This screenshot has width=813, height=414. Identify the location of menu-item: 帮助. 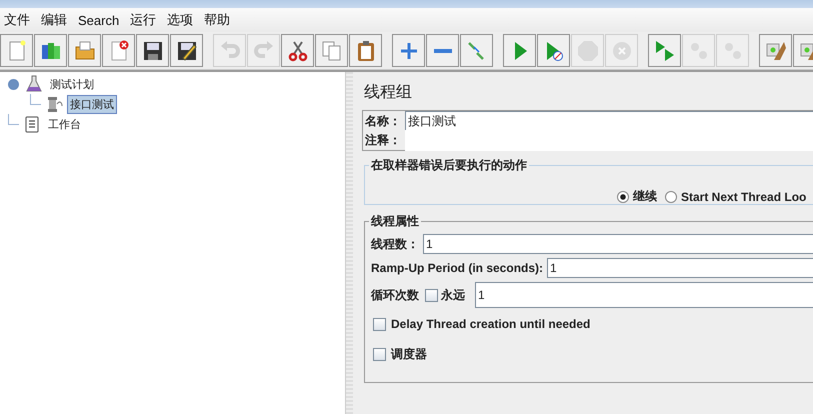
(221, 20).